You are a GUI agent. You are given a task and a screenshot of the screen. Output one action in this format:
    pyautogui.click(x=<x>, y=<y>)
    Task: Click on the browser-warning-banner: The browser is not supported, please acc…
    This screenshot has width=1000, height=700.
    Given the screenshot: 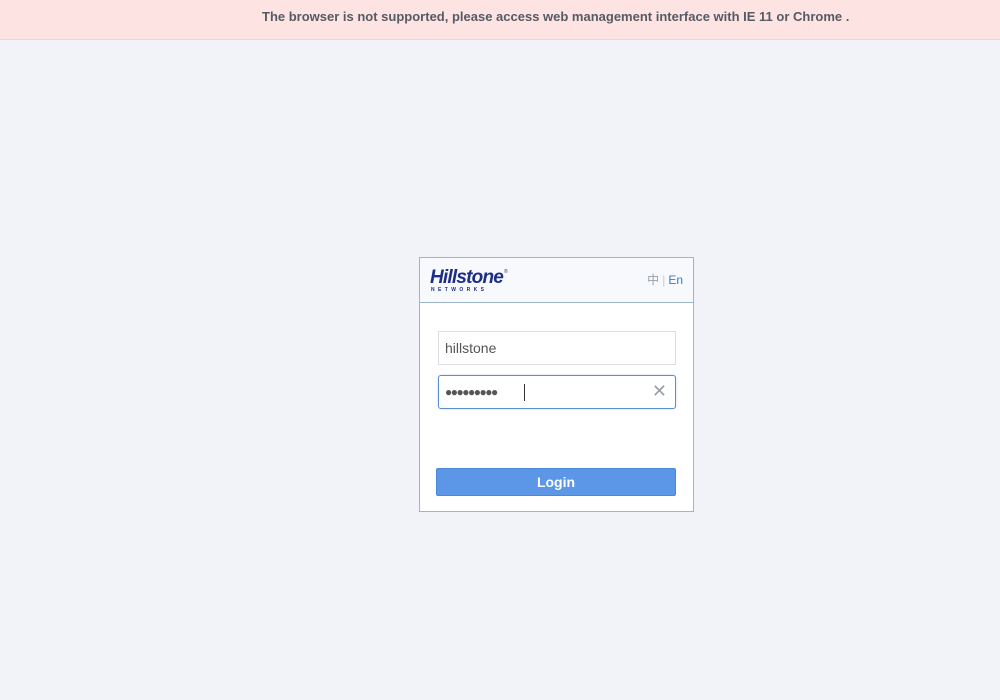 What is the action you would take?
    pyautogui.click(x=500, y=20)
    